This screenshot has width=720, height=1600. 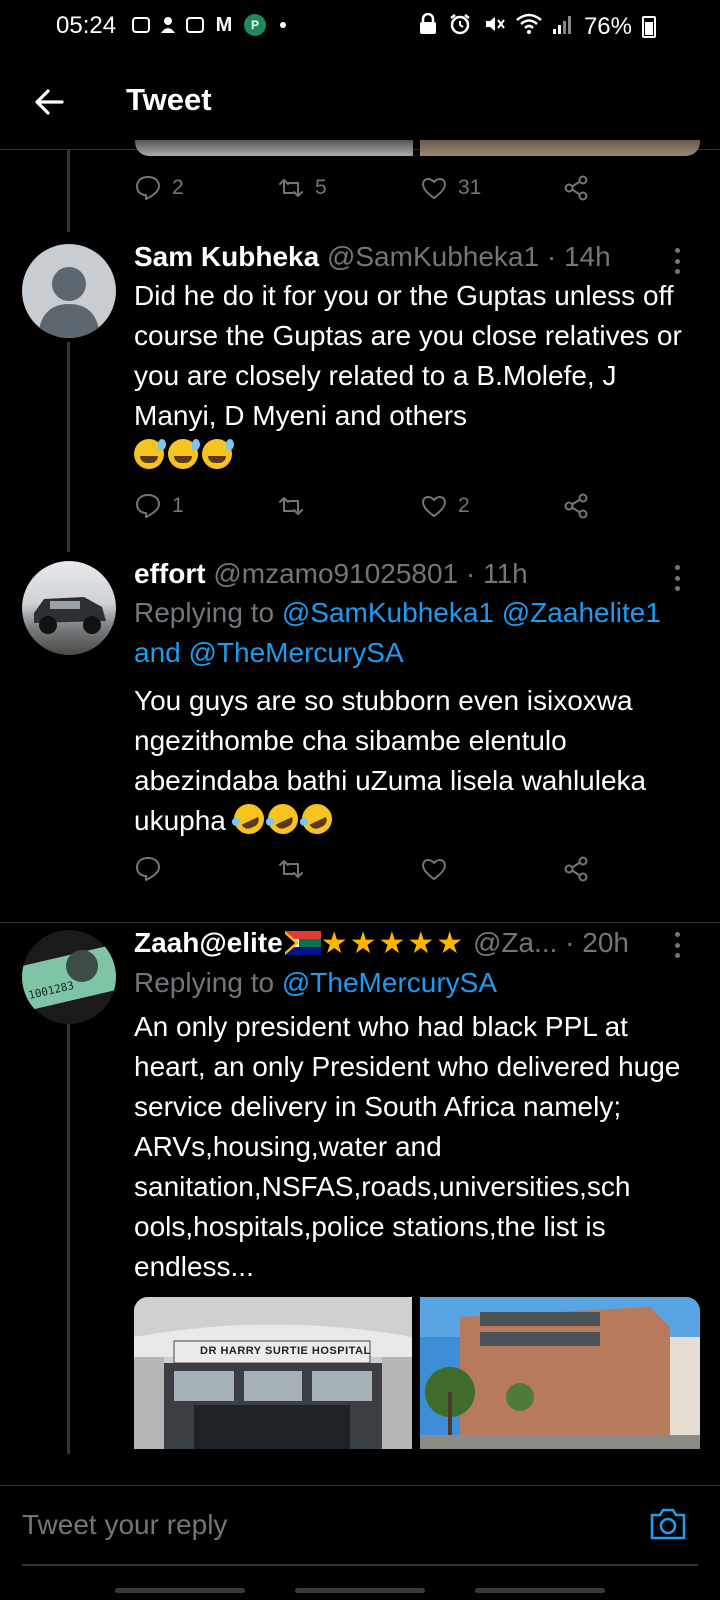 What do you see at coordinates (491, 506) in the screenshot?
I see `like-button: 2` at bounding box center [491, 506].